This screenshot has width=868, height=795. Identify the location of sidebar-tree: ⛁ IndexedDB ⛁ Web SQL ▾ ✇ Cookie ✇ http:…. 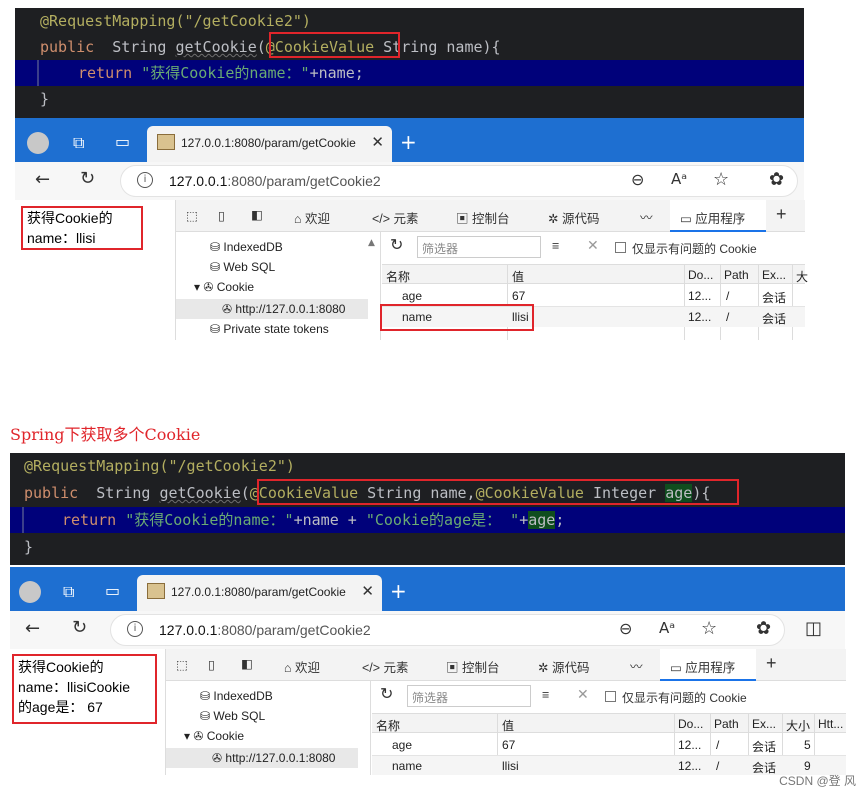
(278, 286).